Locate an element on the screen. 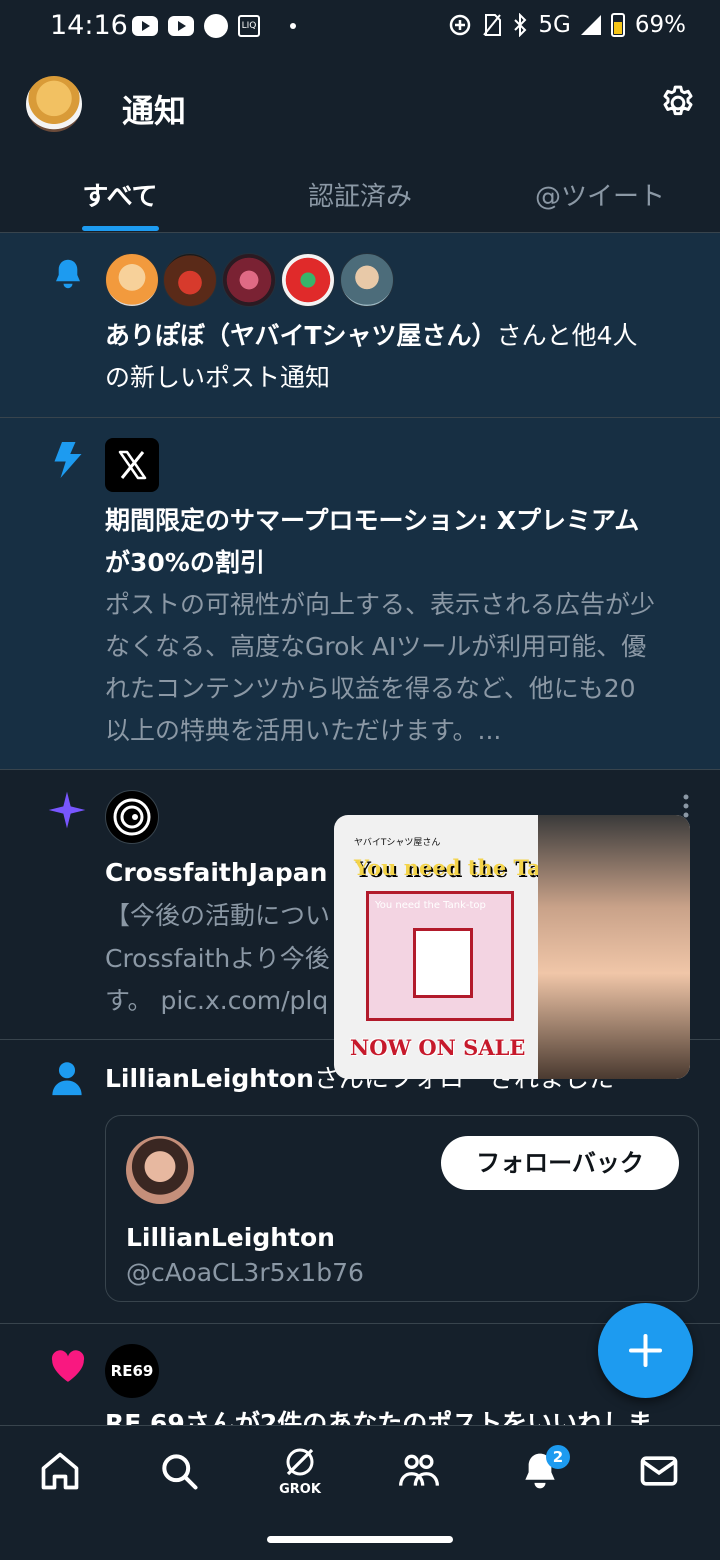 This screenshot has width=720, height=1560. post-text-line: 【今後の活動につい is located at coordinates (218, 915).